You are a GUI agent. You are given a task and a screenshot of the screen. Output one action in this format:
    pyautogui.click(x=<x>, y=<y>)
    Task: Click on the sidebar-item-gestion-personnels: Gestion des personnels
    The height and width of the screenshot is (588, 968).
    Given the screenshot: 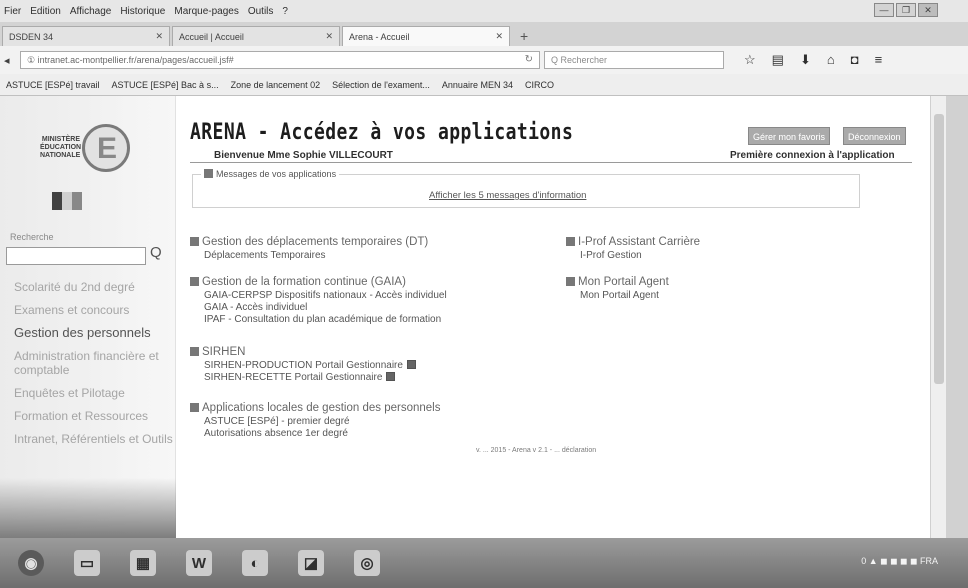 What is the action you would take?
    pyautogui.click(x=94, y=333)
    